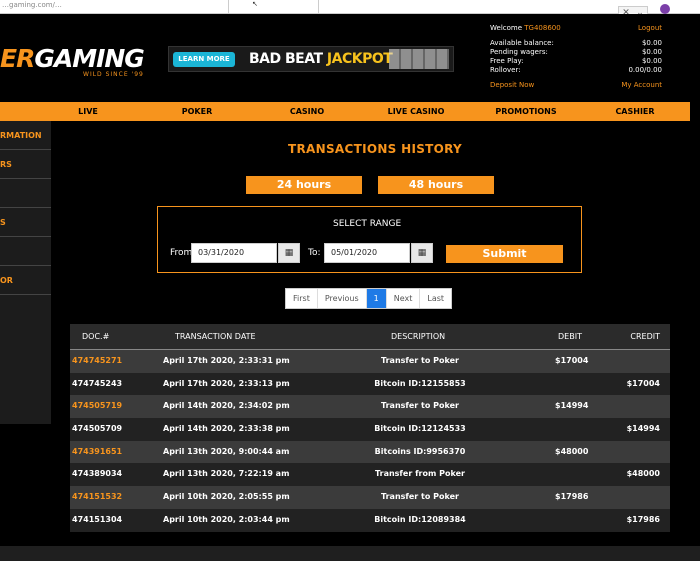 The image size is (700, 561). What do you see at coordinates (570, 336) in the screenshot?
I see `column-debit: DEBIT` at bounding box center [570, 336].